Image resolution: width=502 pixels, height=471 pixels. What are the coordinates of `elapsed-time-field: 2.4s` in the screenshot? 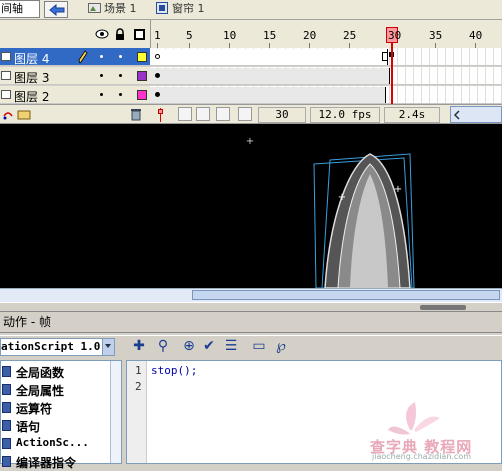 It's located at (412, 115).